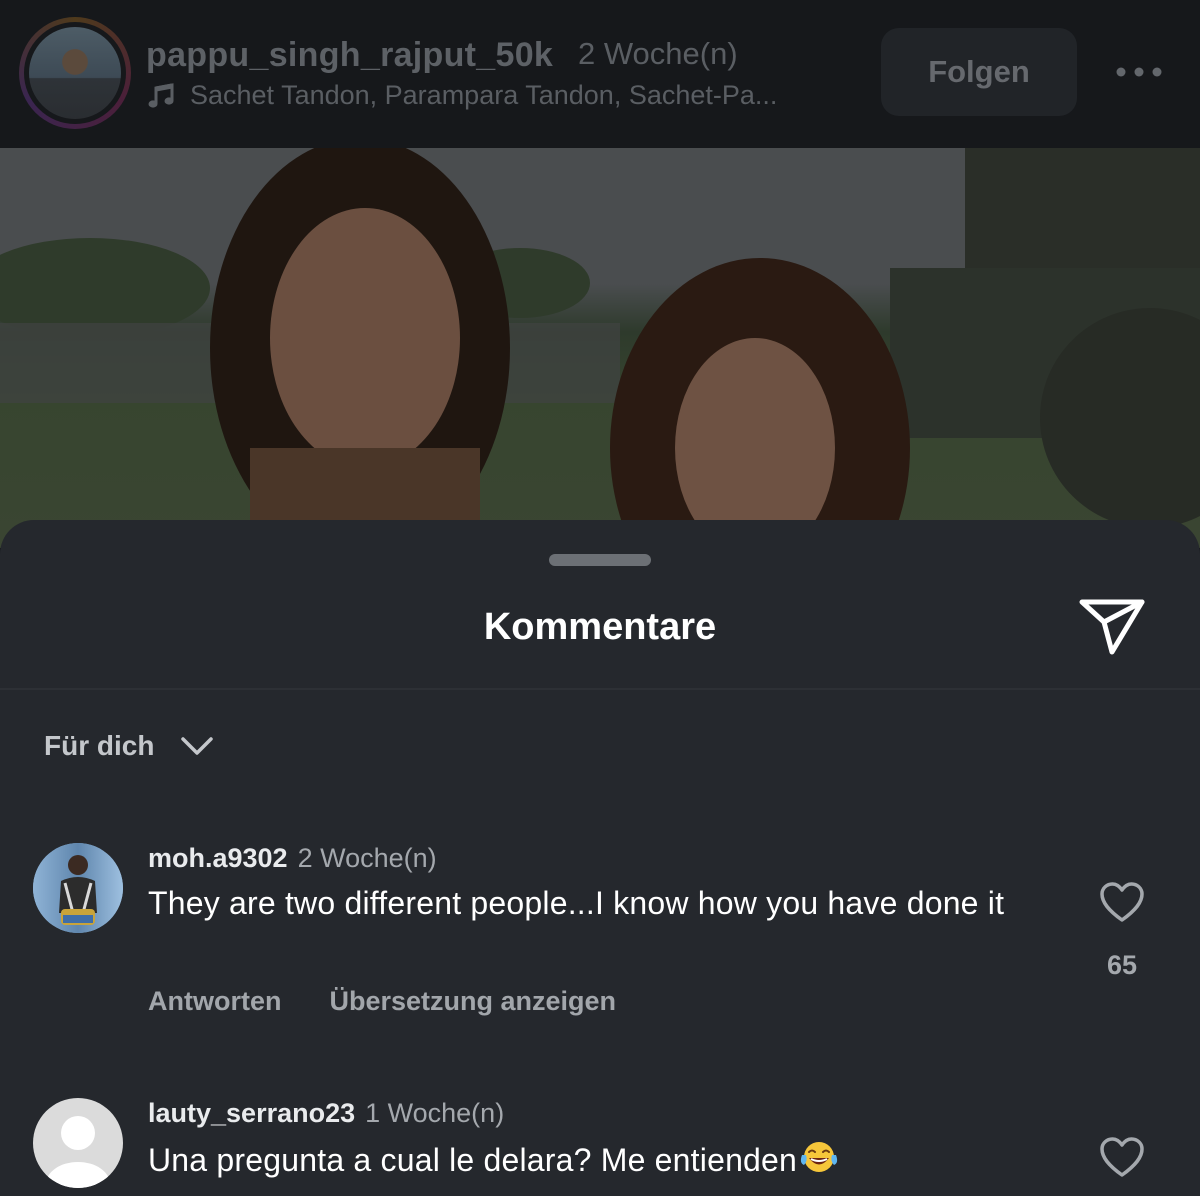 This screenshot has height=1196, width=1200. I want to click on comment-header: moh.a9302 2 Woche(n), so click(292, 858).